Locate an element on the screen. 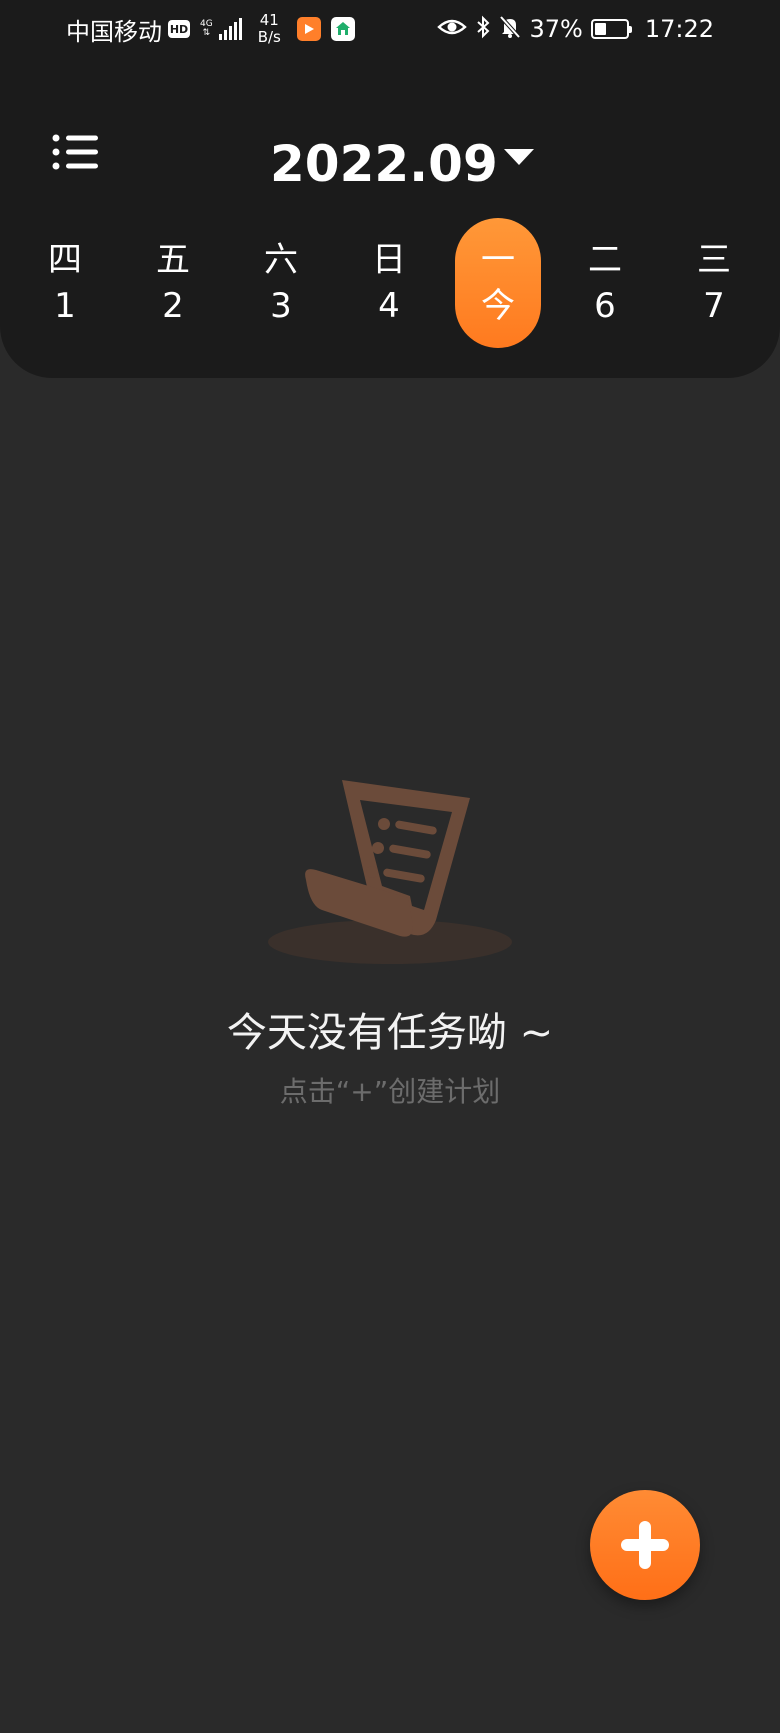 The height and width of the screenshot is (1733, 780). day-date: 1 is located at coordinates (65, 306).